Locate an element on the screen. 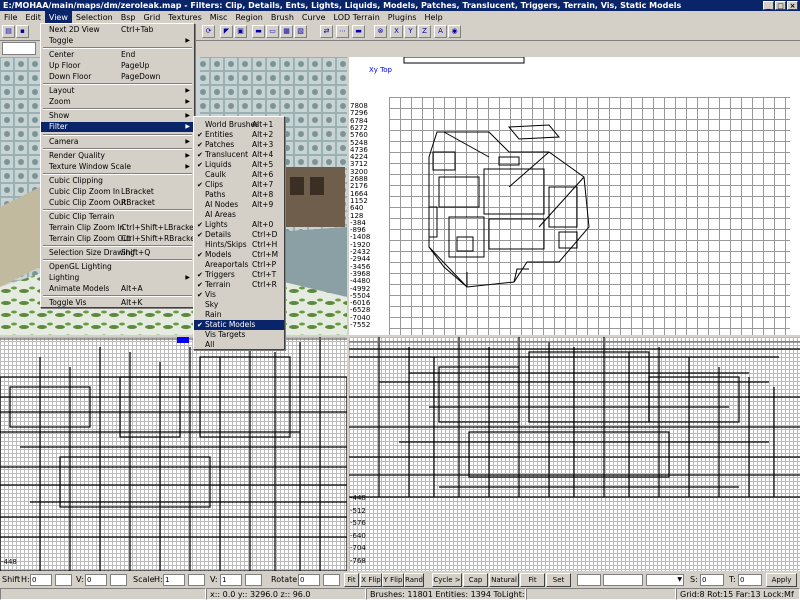  view-menu-item-show: Show ▶ is located at coordinates (117, 116).